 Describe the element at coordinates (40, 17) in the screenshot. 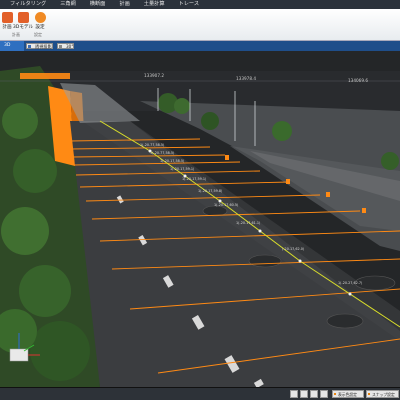

I see `gear-icon` at that location.